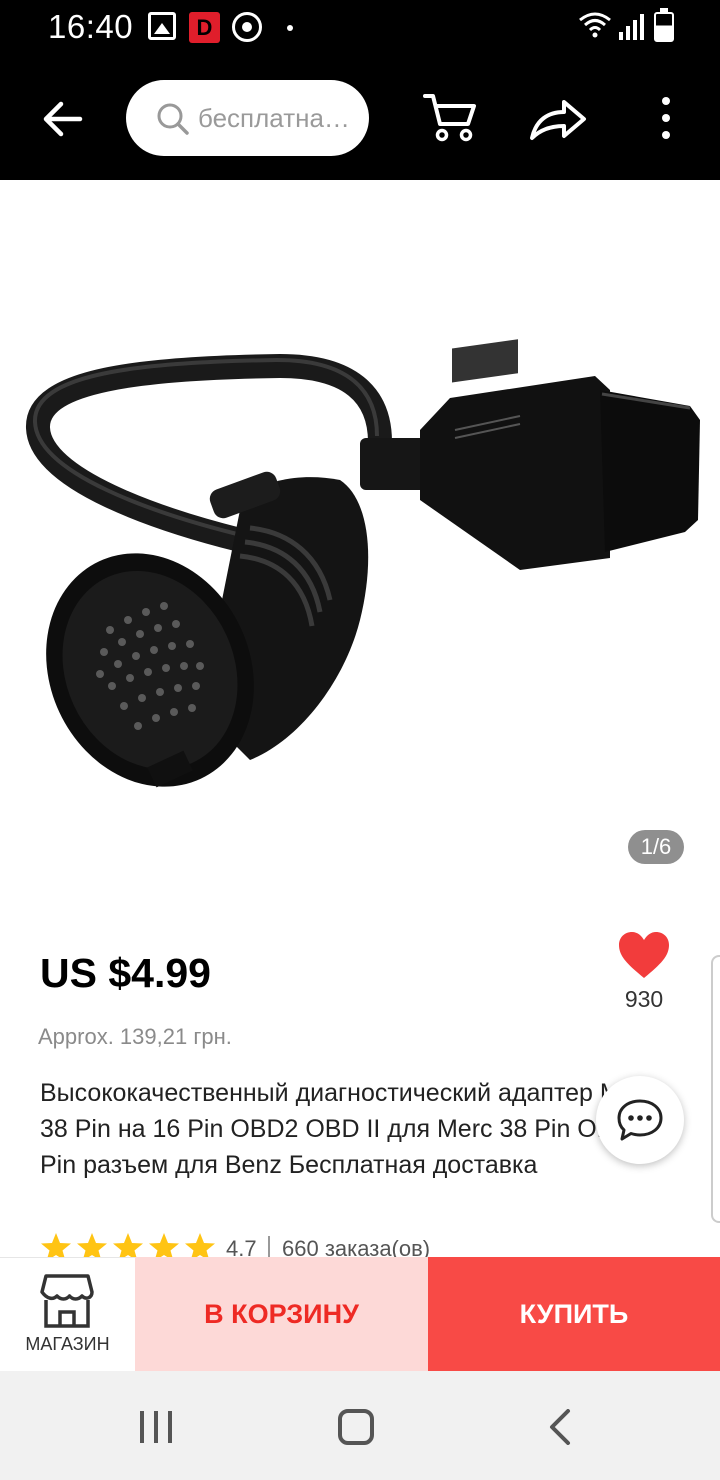 Image resolution: width=720 pixels, height=1480 pixels. I want to click on chat-icon, so click(640, 1120).